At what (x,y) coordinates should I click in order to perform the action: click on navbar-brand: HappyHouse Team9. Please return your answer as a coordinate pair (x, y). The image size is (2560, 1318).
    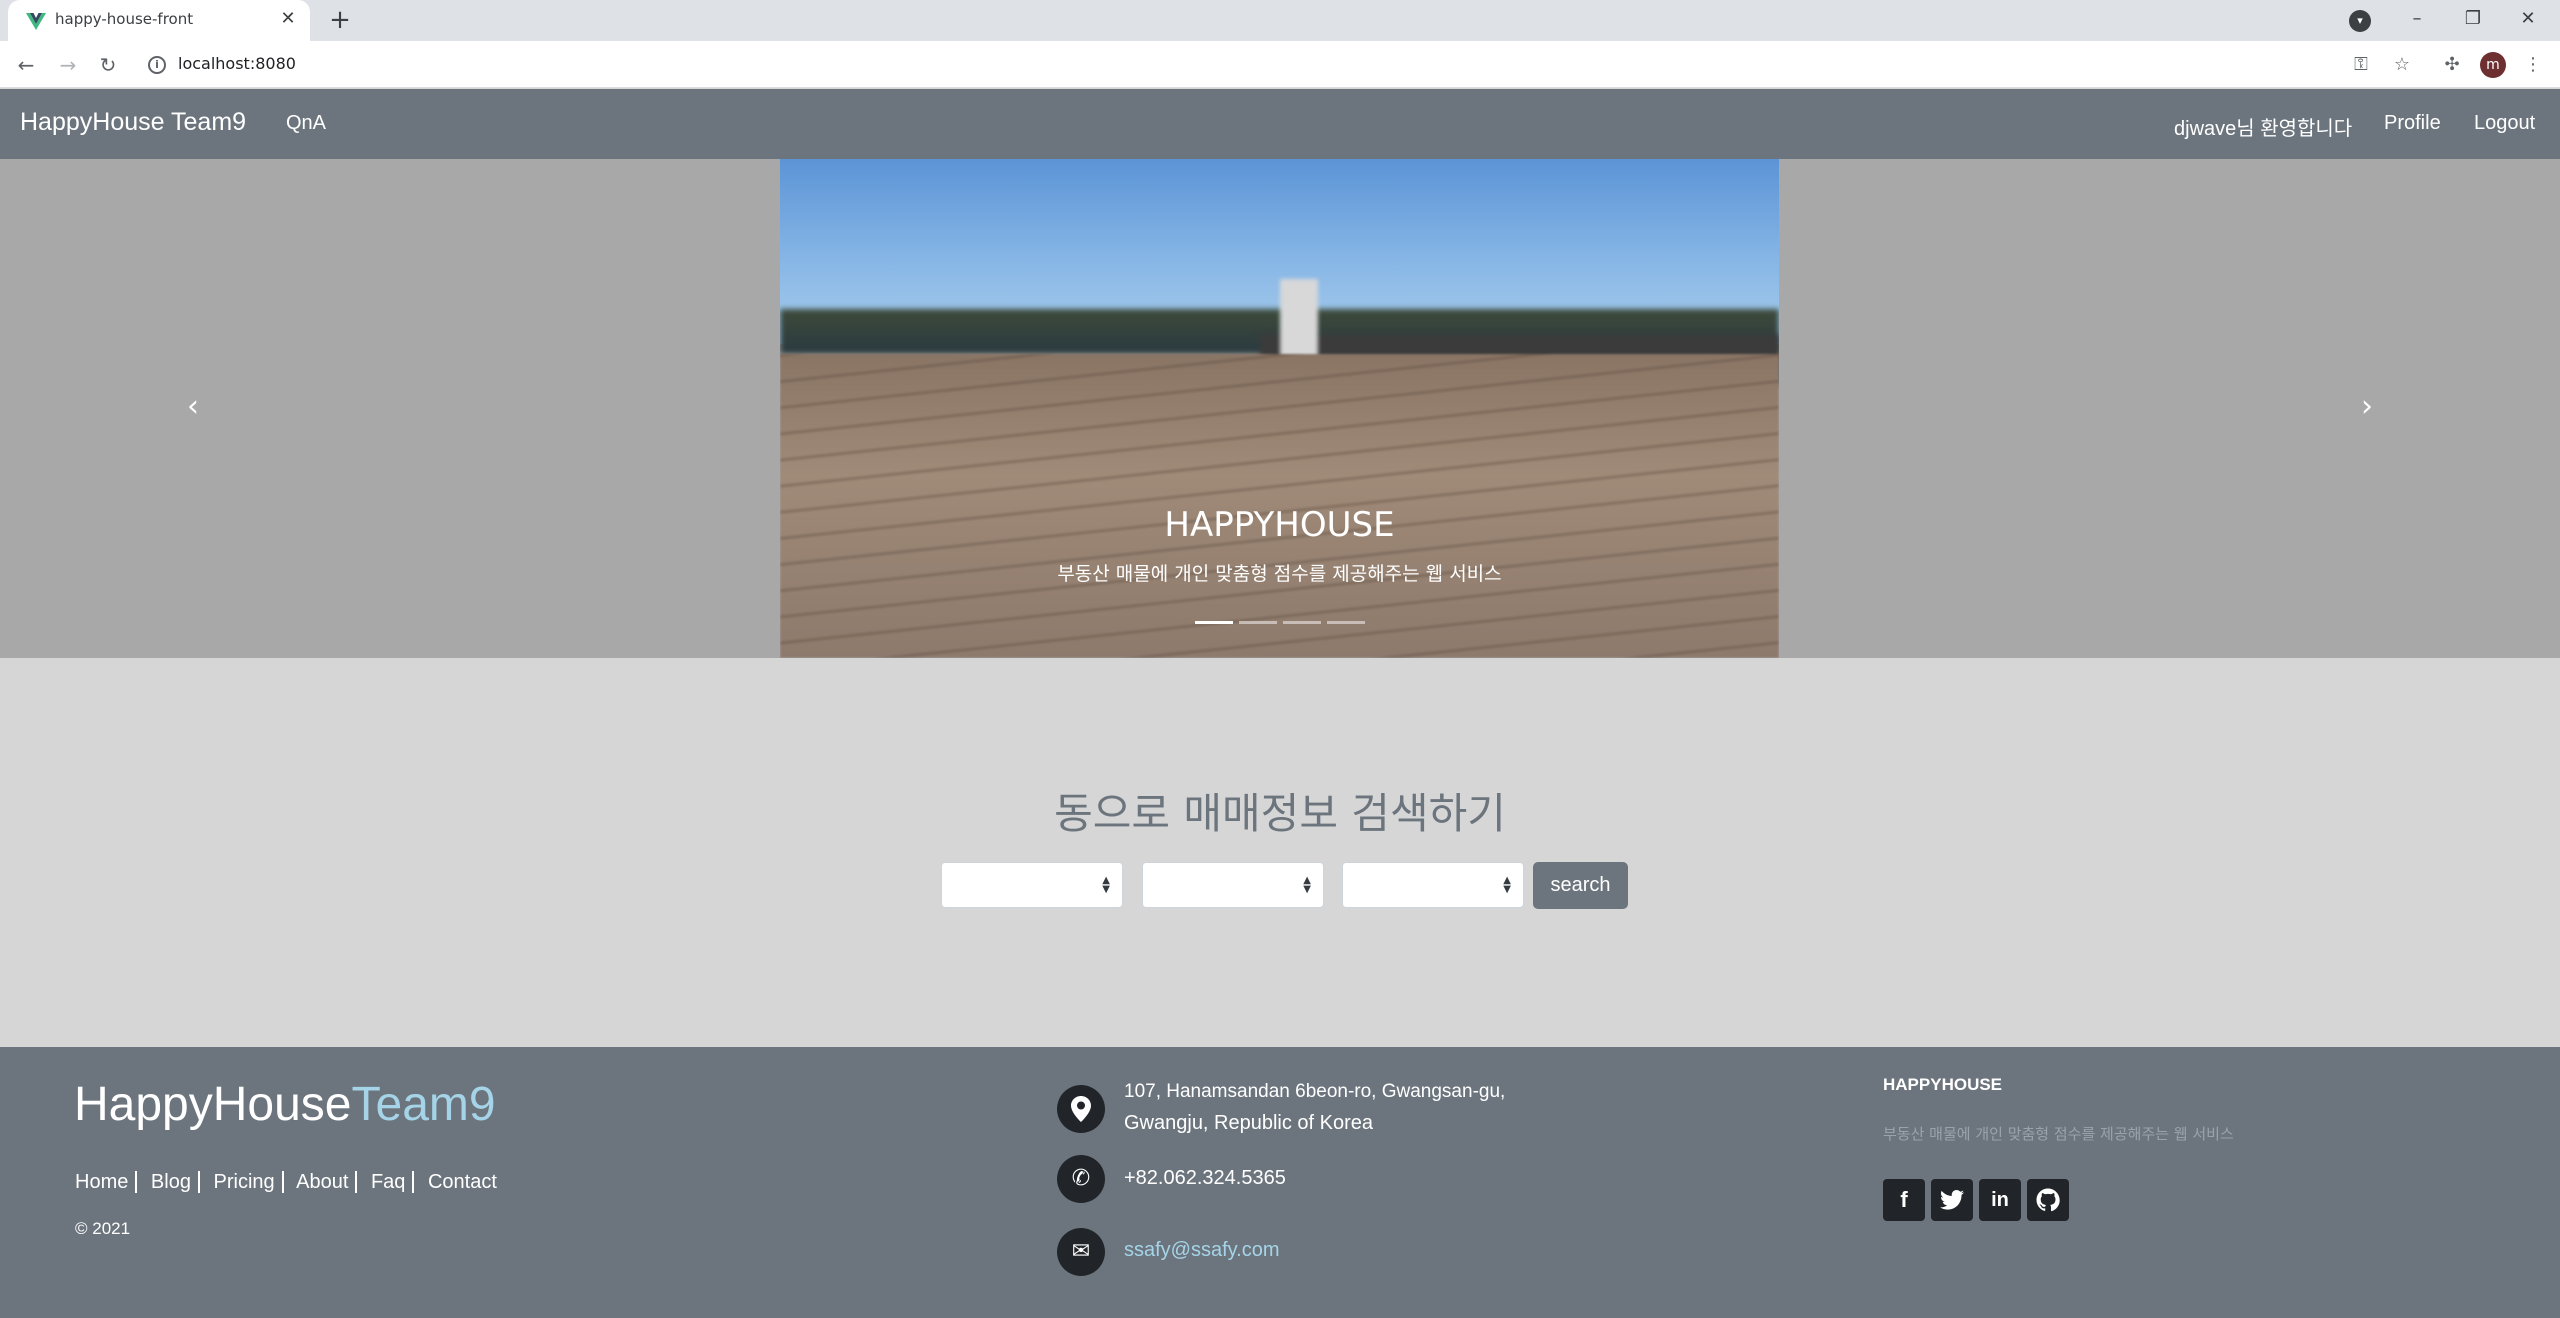
    Looking at the image, I should click on (133, 122).